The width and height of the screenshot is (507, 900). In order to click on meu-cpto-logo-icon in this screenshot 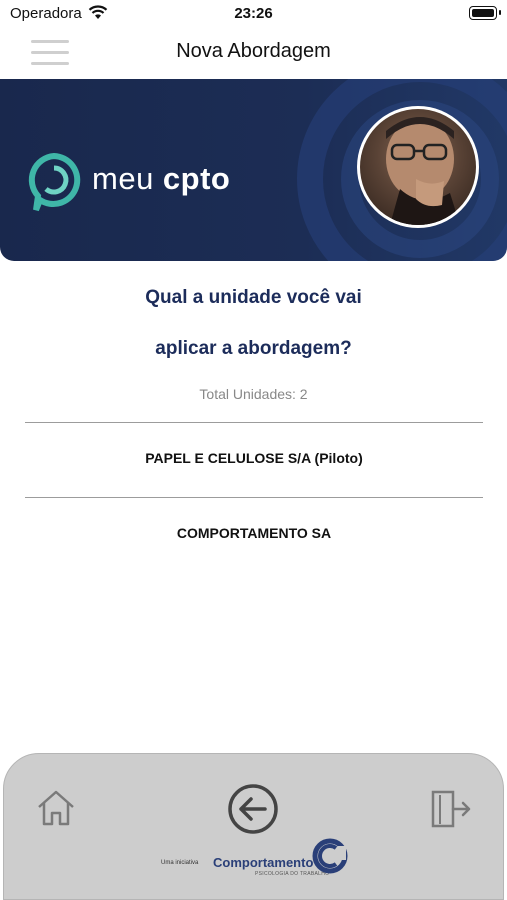, I will do `click(54, 182)`.